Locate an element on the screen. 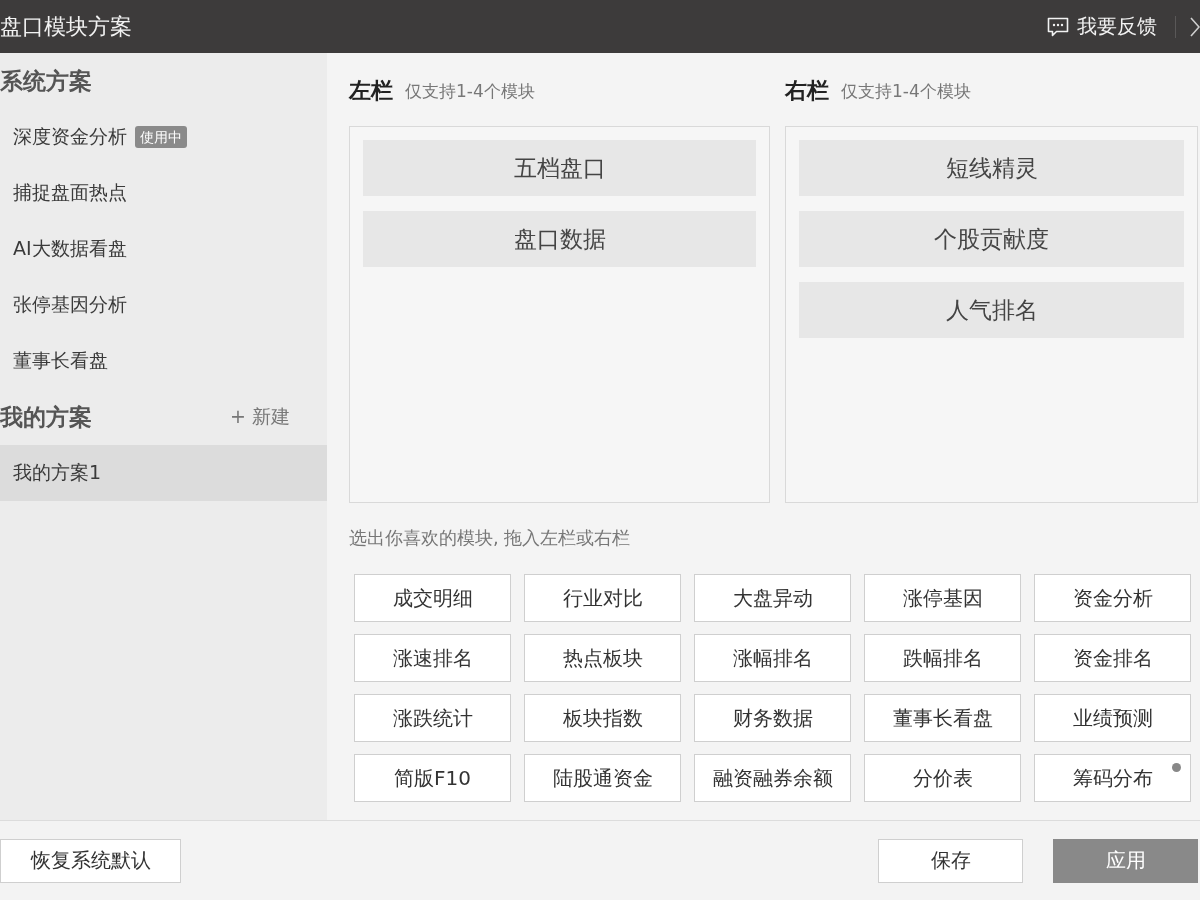  module-button: 资金排名 is located at coordinates (1112, 658).